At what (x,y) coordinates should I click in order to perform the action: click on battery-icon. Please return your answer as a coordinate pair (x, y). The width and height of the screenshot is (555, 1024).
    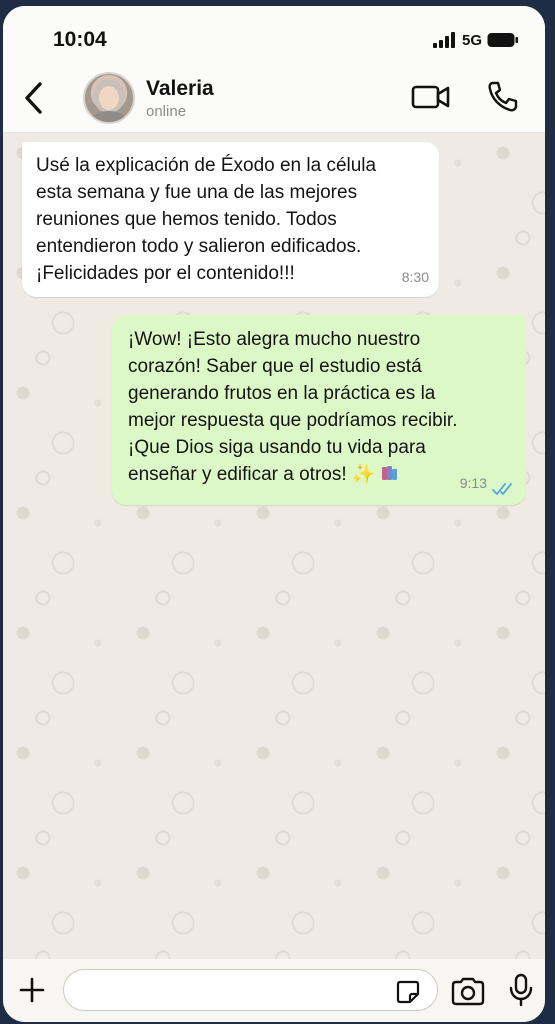
    Looking at the image, I should click on (502, 40).